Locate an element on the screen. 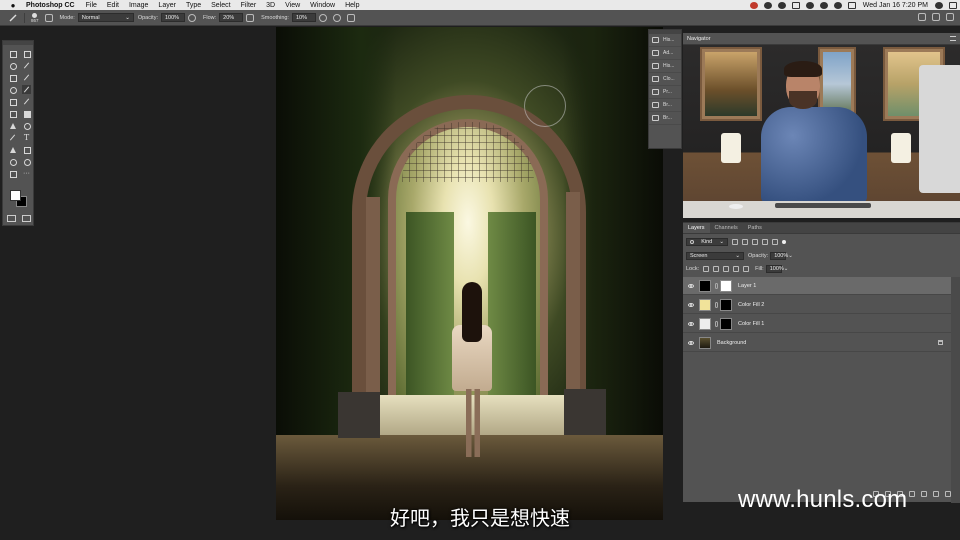  move-tool-icon is located at coordinates (12, 53).